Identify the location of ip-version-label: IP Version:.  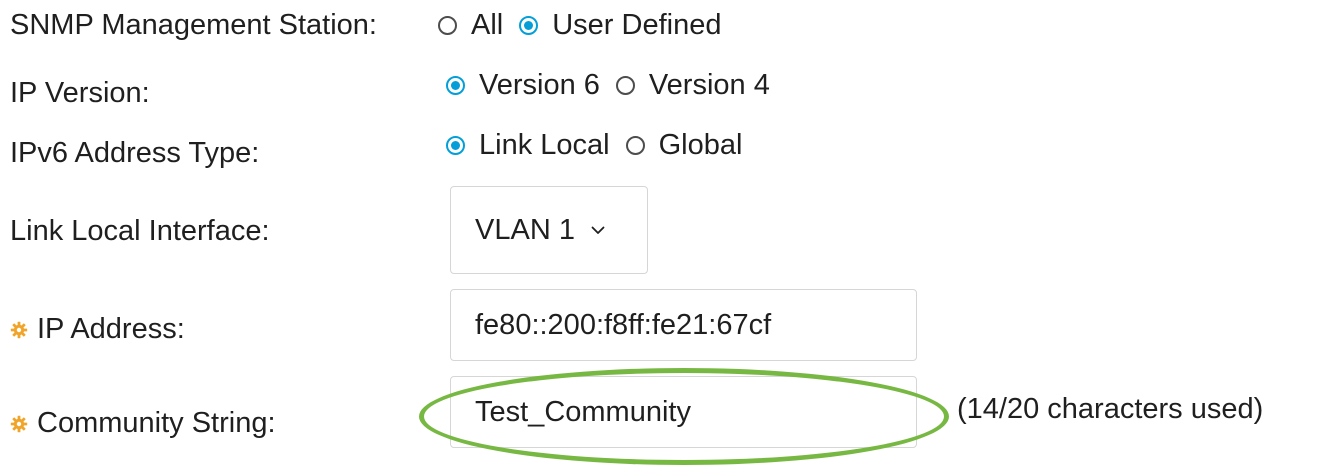
(80, 93).